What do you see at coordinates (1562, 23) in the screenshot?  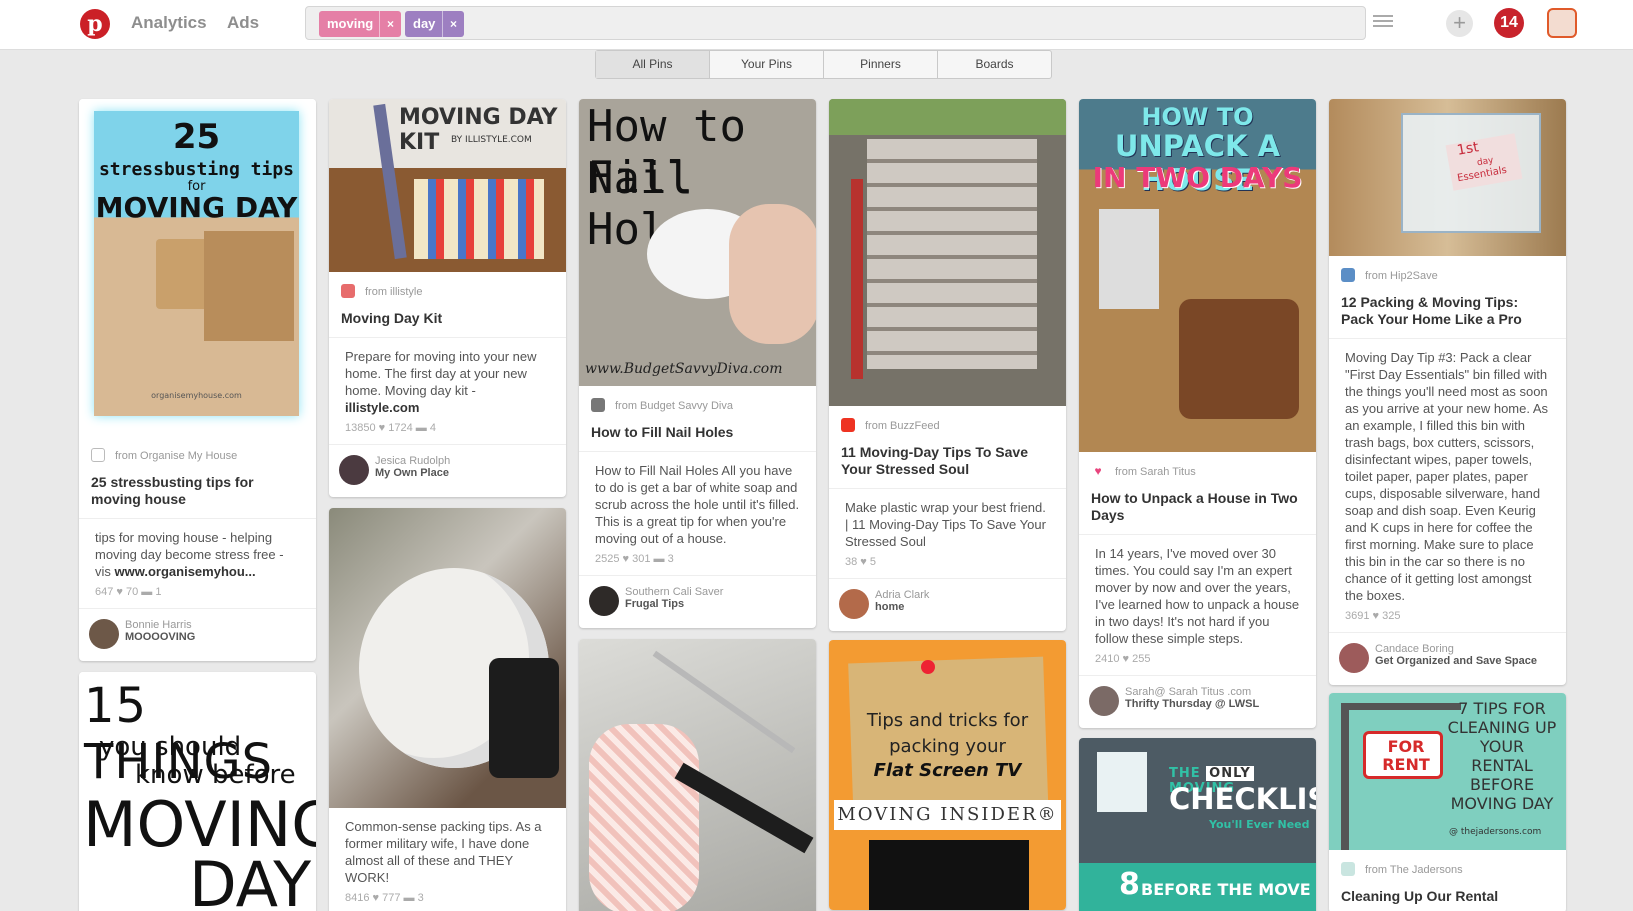 I see `user-avatar-icon` at bounding box center [1562, 23].